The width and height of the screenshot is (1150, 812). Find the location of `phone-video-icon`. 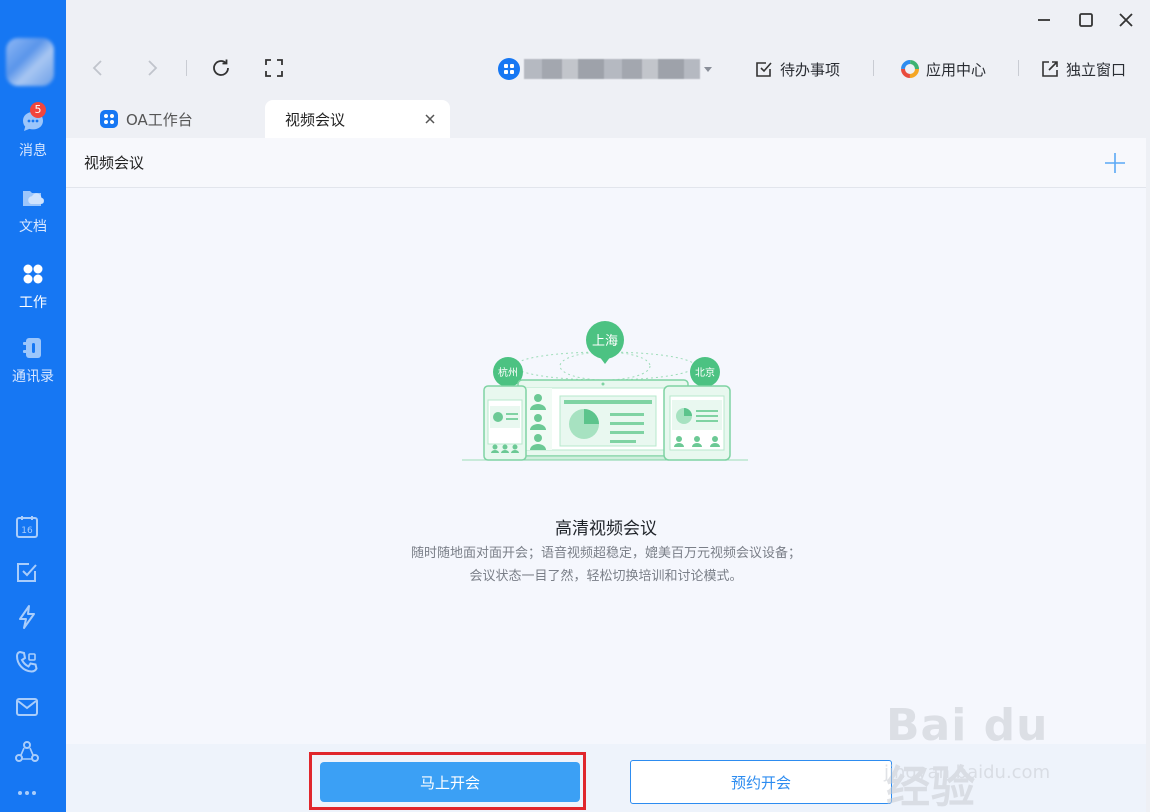

phone-video-icon is located at coordinates (27, 662).